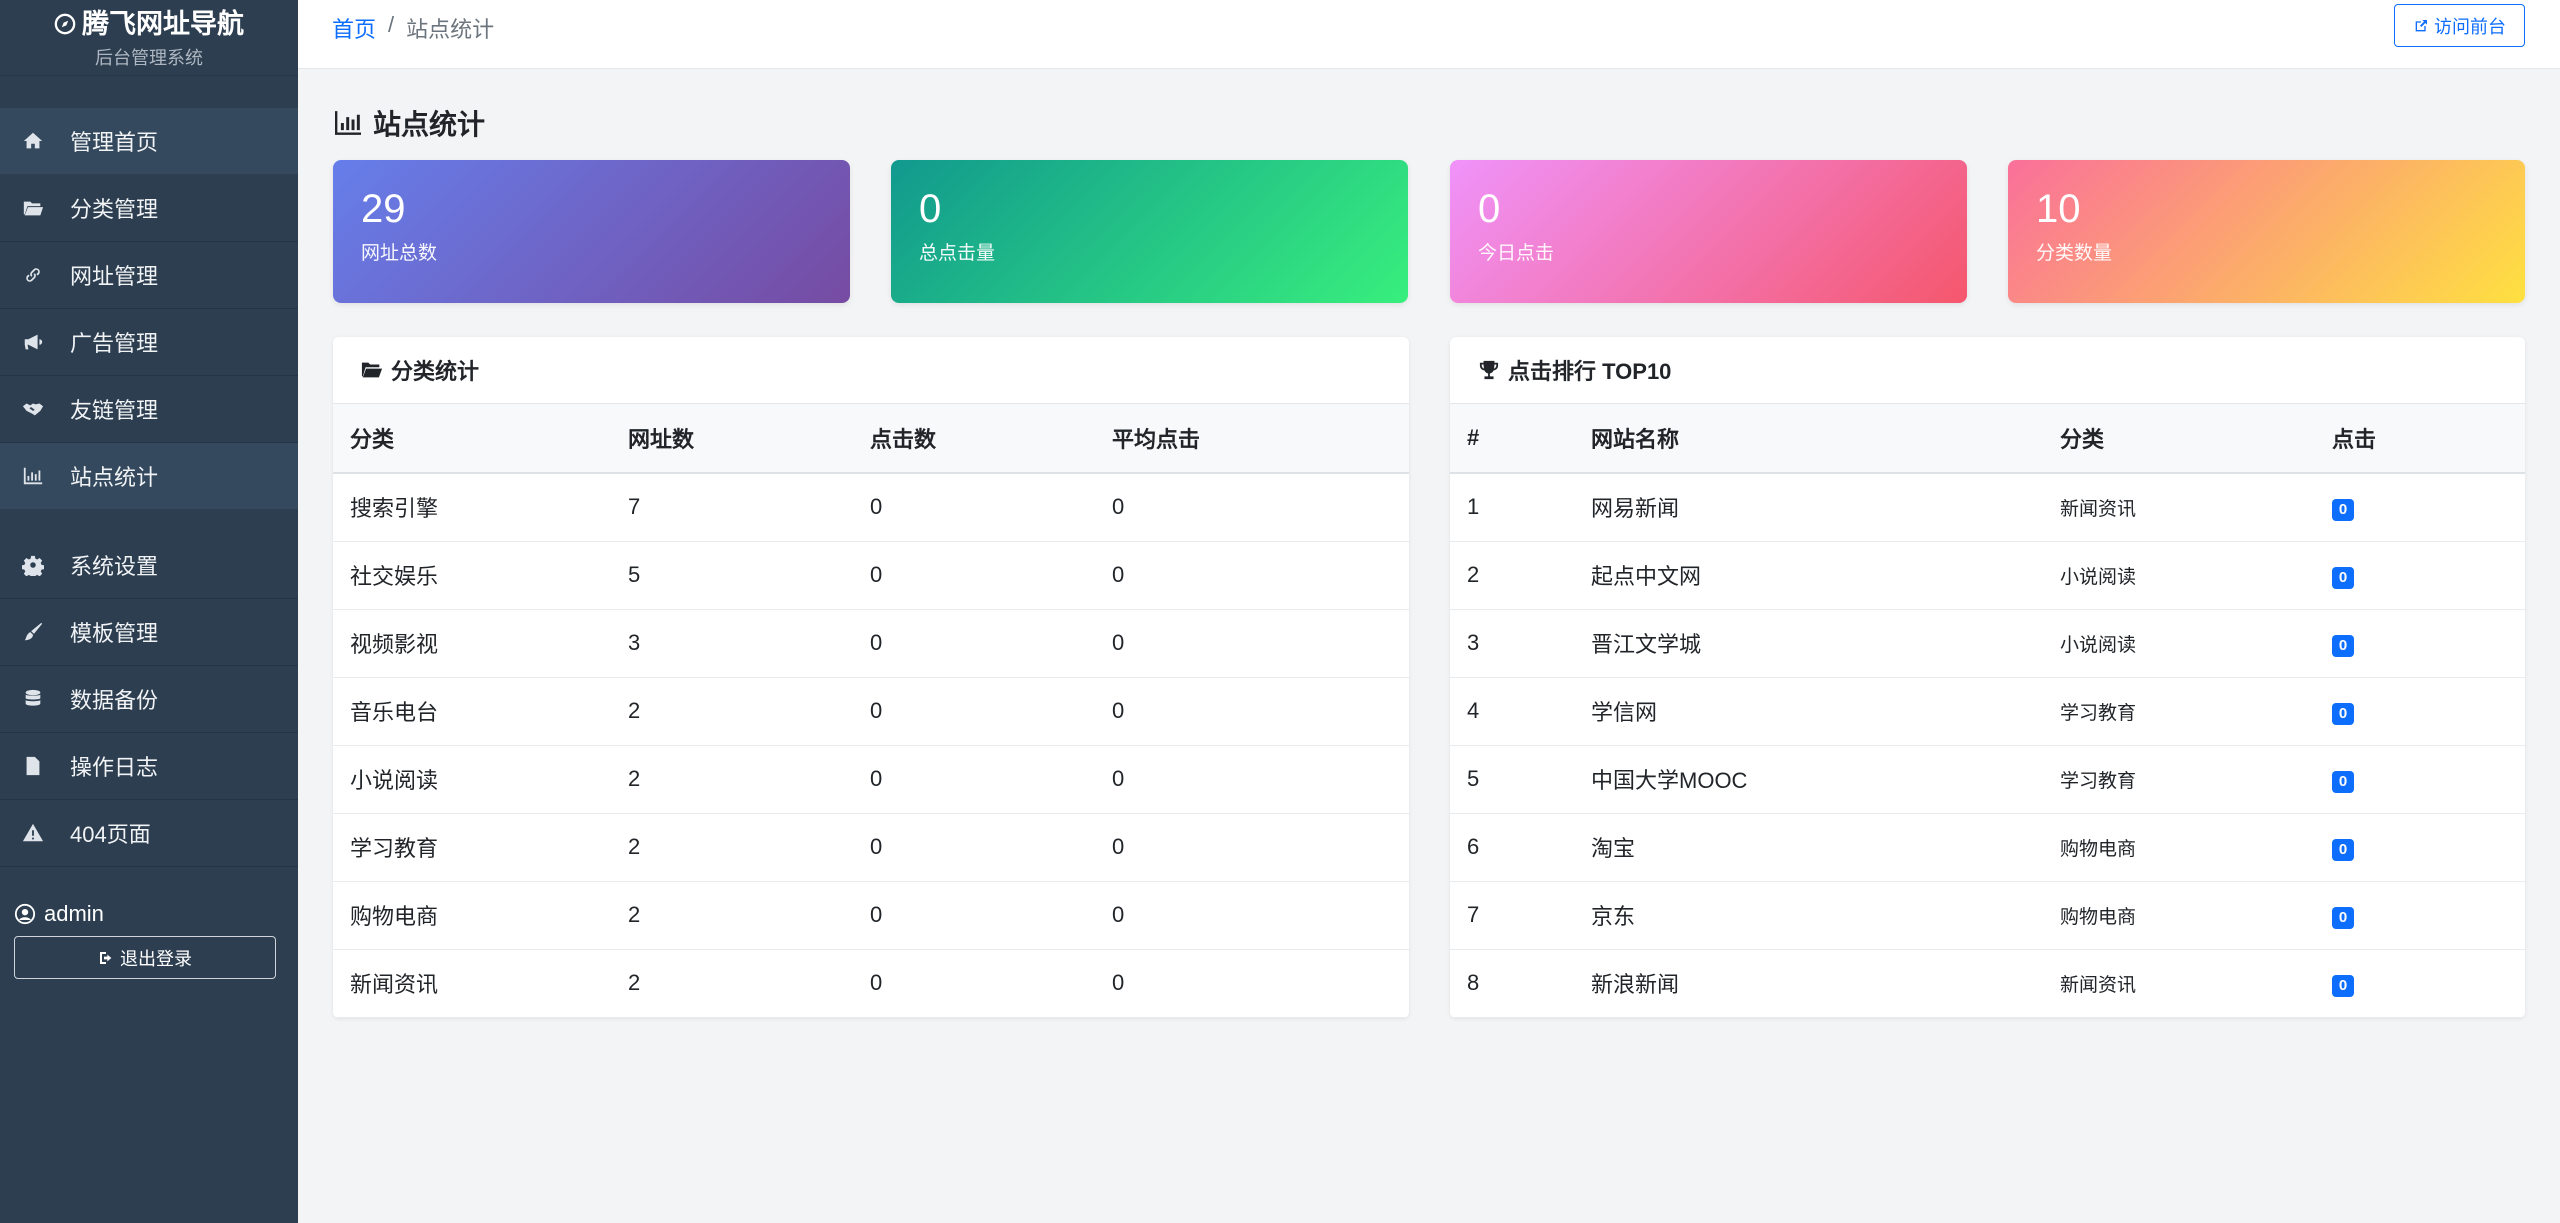 The height and width of the screenshot is (1223, 2560). I want to click on visit-frontend-button: 访问前台, so click(2459, 25).